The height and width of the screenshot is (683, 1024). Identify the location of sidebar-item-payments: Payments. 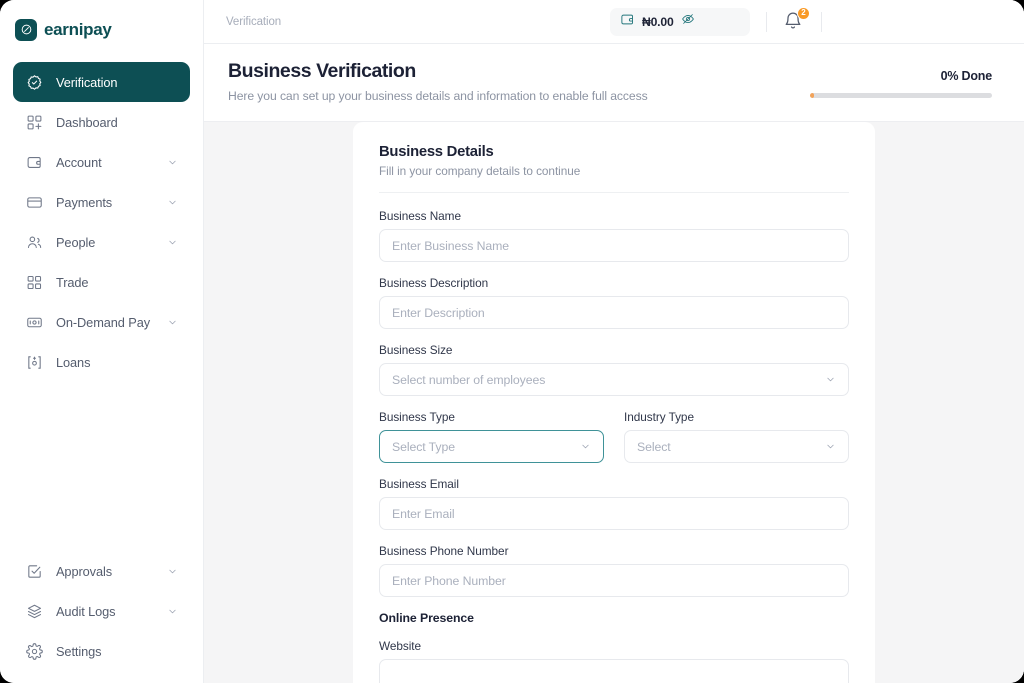
(101, 202).